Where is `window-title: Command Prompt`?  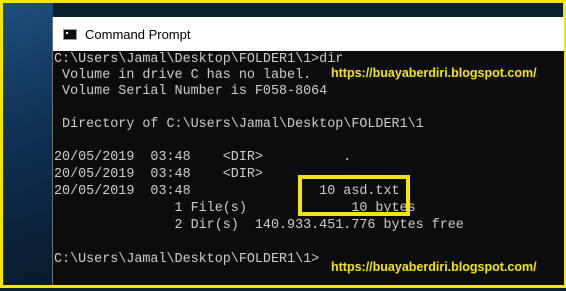
window-title: Command Prompt is located at coordinates (138, 34).